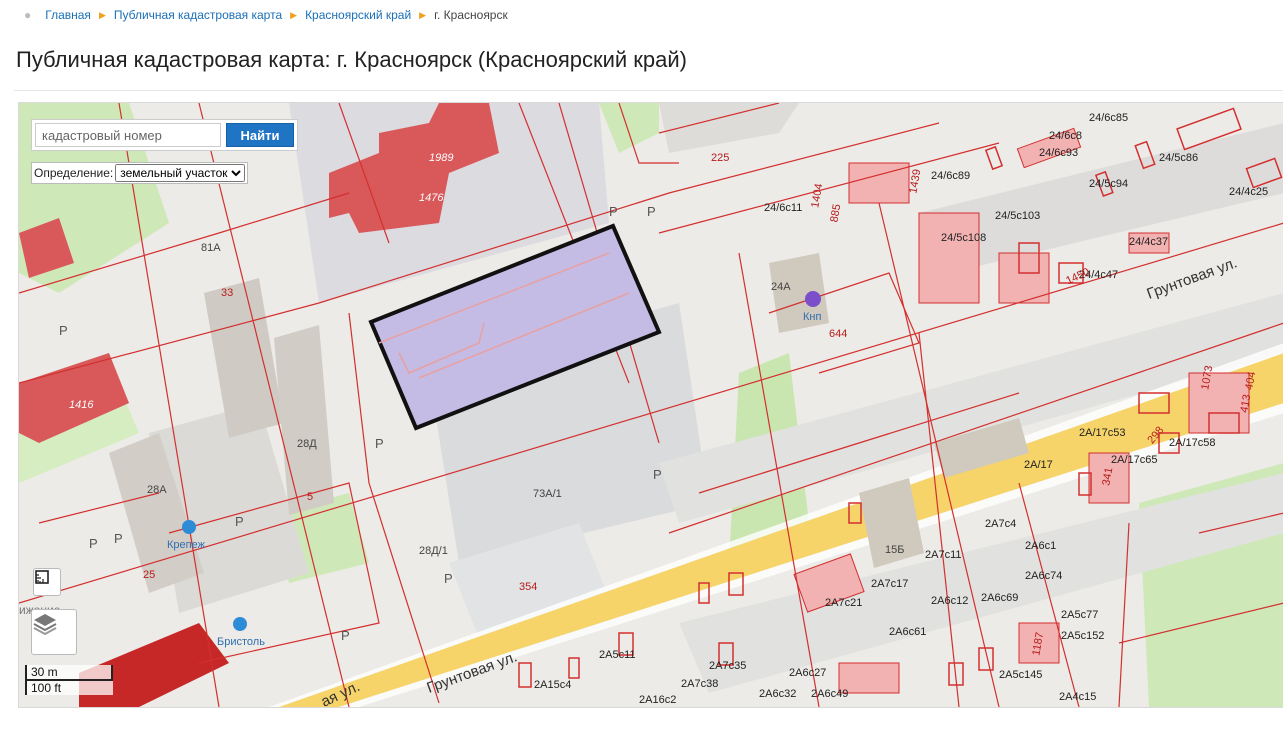 The width and height of the screenshot is (1283, 751). What do you see at coordinates (68, 15) in the screenshot?
I see `breadcrumb-home: Главная` at bounding box center [68, 15].